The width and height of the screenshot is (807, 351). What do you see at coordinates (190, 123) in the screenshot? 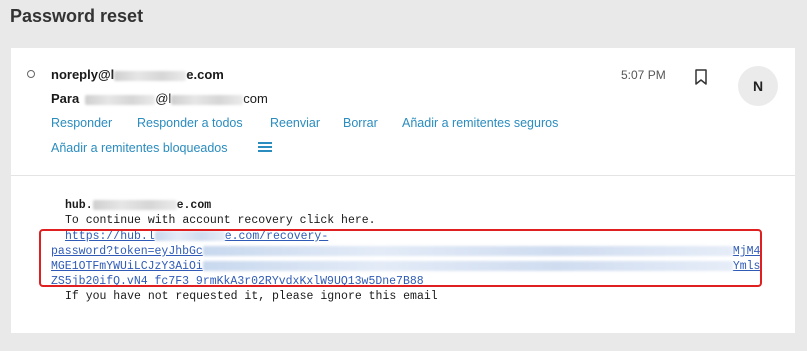
I see `reply-all-button: Responder a todos` at bounding box center [190, 123].